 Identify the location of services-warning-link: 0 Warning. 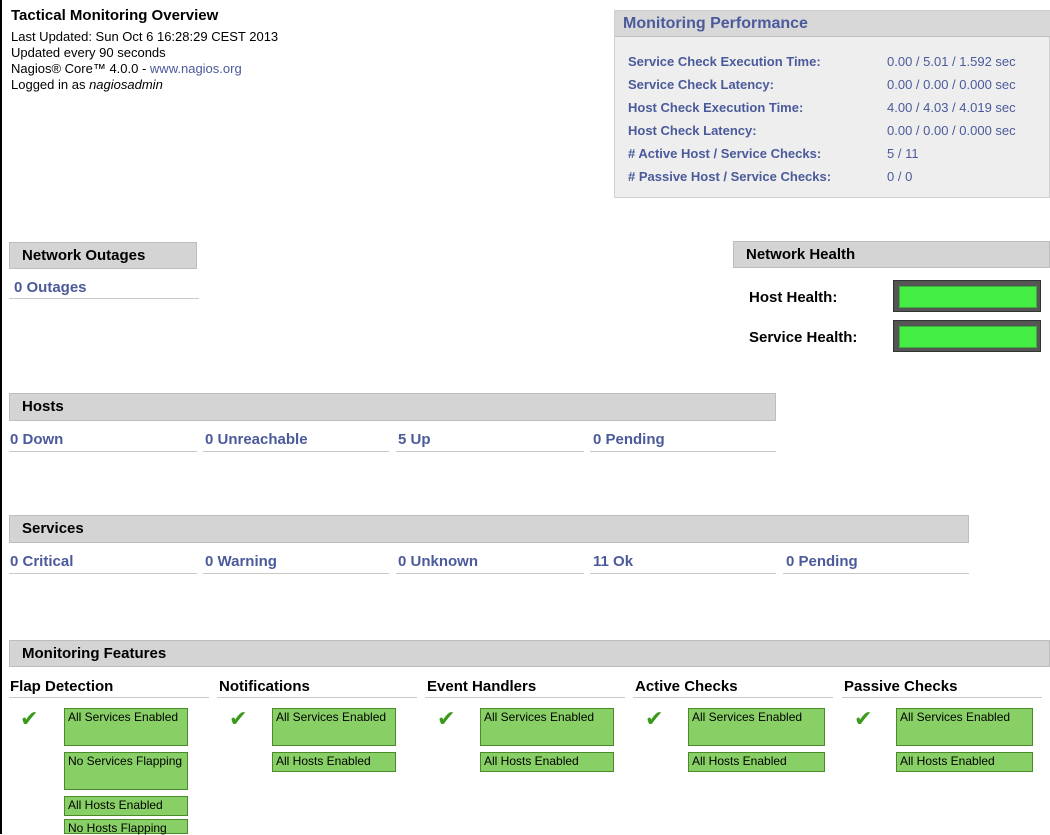
(241, 561).